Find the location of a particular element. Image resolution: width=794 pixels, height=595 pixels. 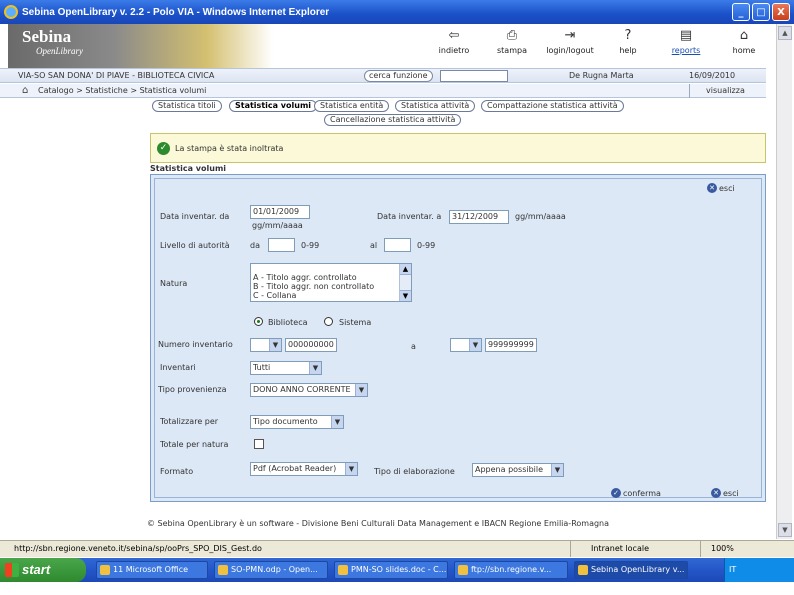

login-logout-button: ⇥ login/logout is located at coordinates (570, 40).